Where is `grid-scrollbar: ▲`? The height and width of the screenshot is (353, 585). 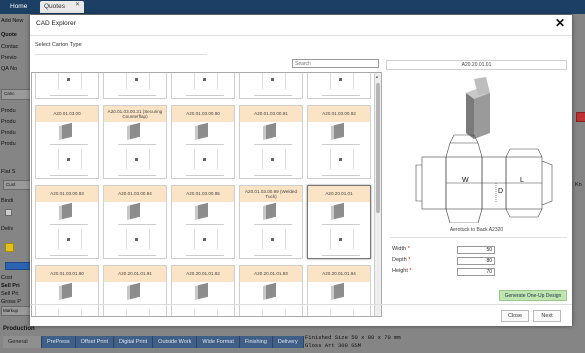
grid-scrollbar: ▲ is located at coordinates (377, 194).